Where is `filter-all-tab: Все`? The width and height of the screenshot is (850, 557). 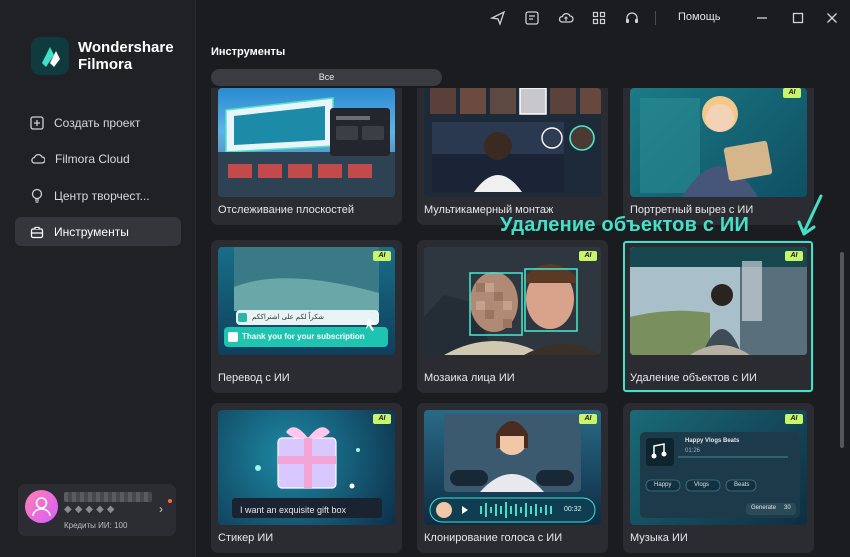
filter-all-tab: Все is located at coordinates (326, 77).